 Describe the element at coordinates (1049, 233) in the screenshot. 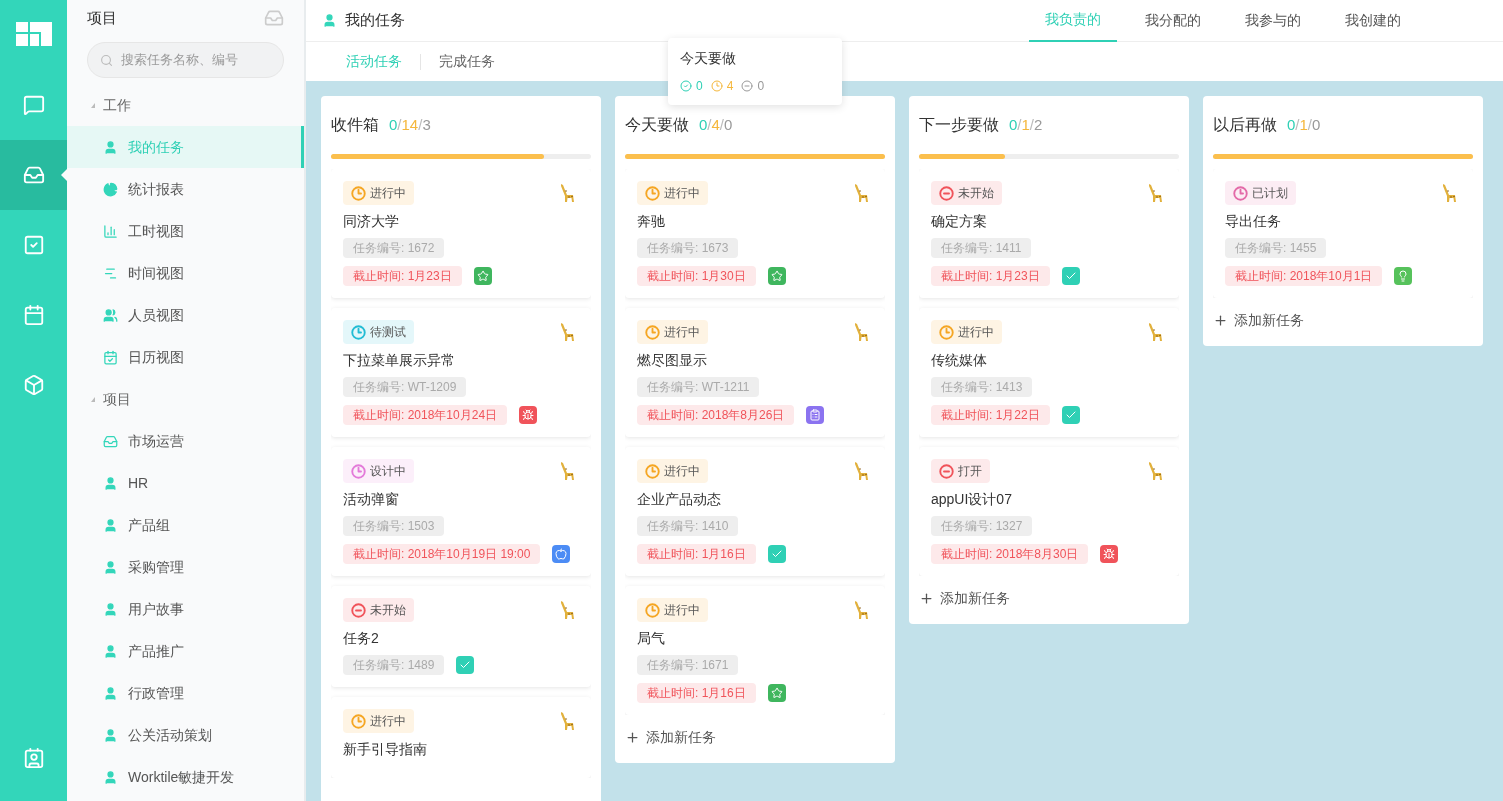

I see `task-card: 未开始 确定方案 任务编号: 1411 截止时间: 1月23日` at that location.